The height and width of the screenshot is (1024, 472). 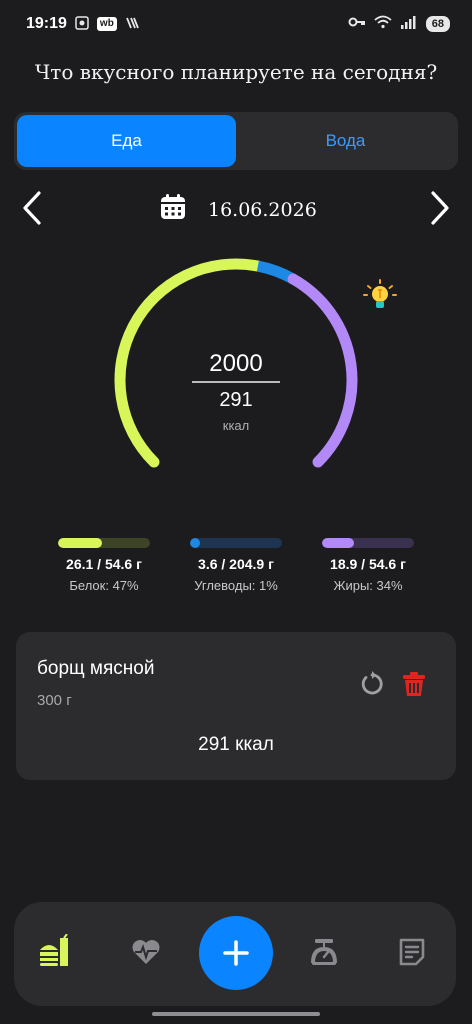 I want to click on home-indicator, so click(x=236, y=1014).